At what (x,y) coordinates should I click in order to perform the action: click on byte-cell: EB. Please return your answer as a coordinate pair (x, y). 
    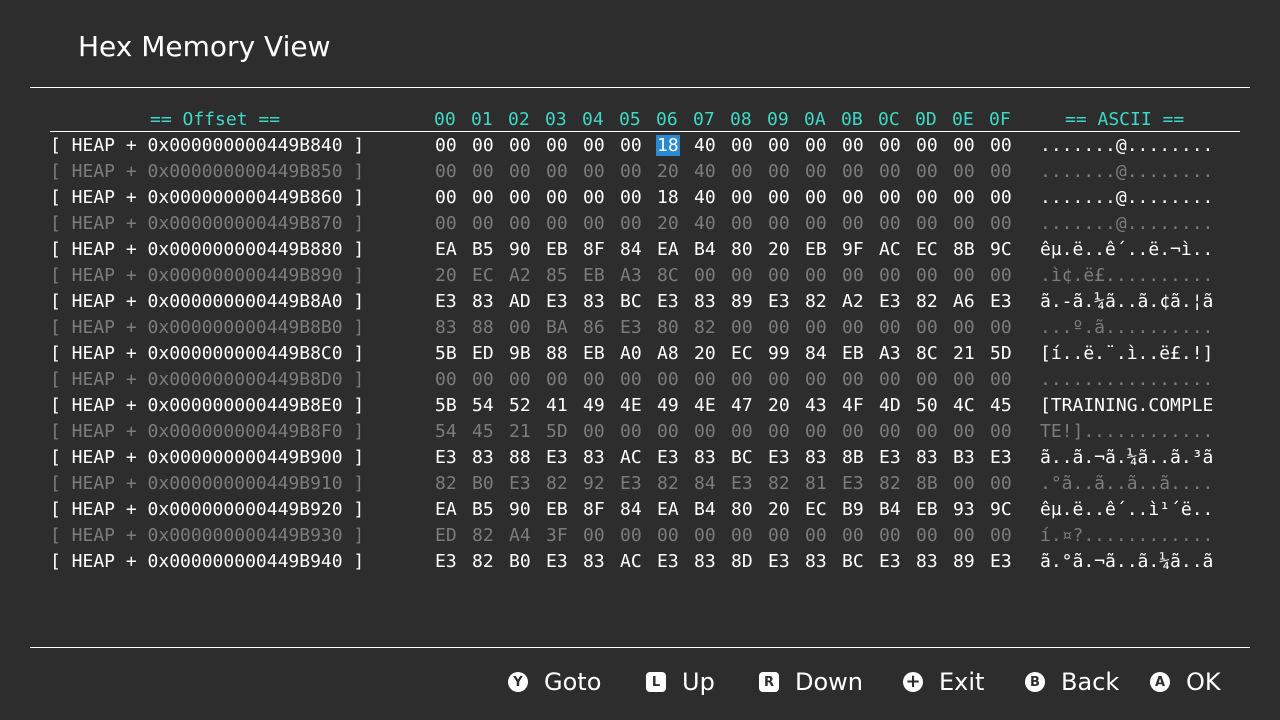
    Looking at the image, I should click on (933, 510).